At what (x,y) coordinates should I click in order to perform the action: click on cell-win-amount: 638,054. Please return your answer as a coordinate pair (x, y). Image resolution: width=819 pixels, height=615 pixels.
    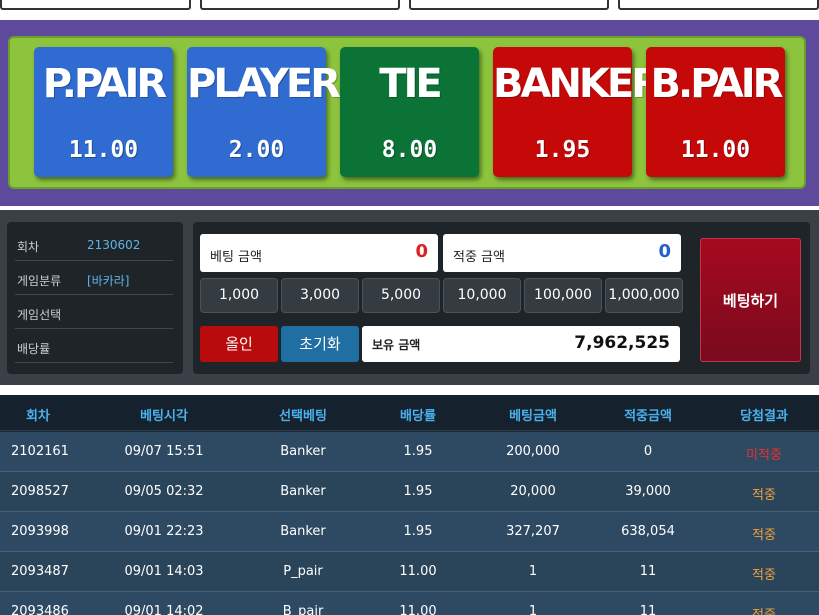
    Looking at the image, I should click on (648, 531).